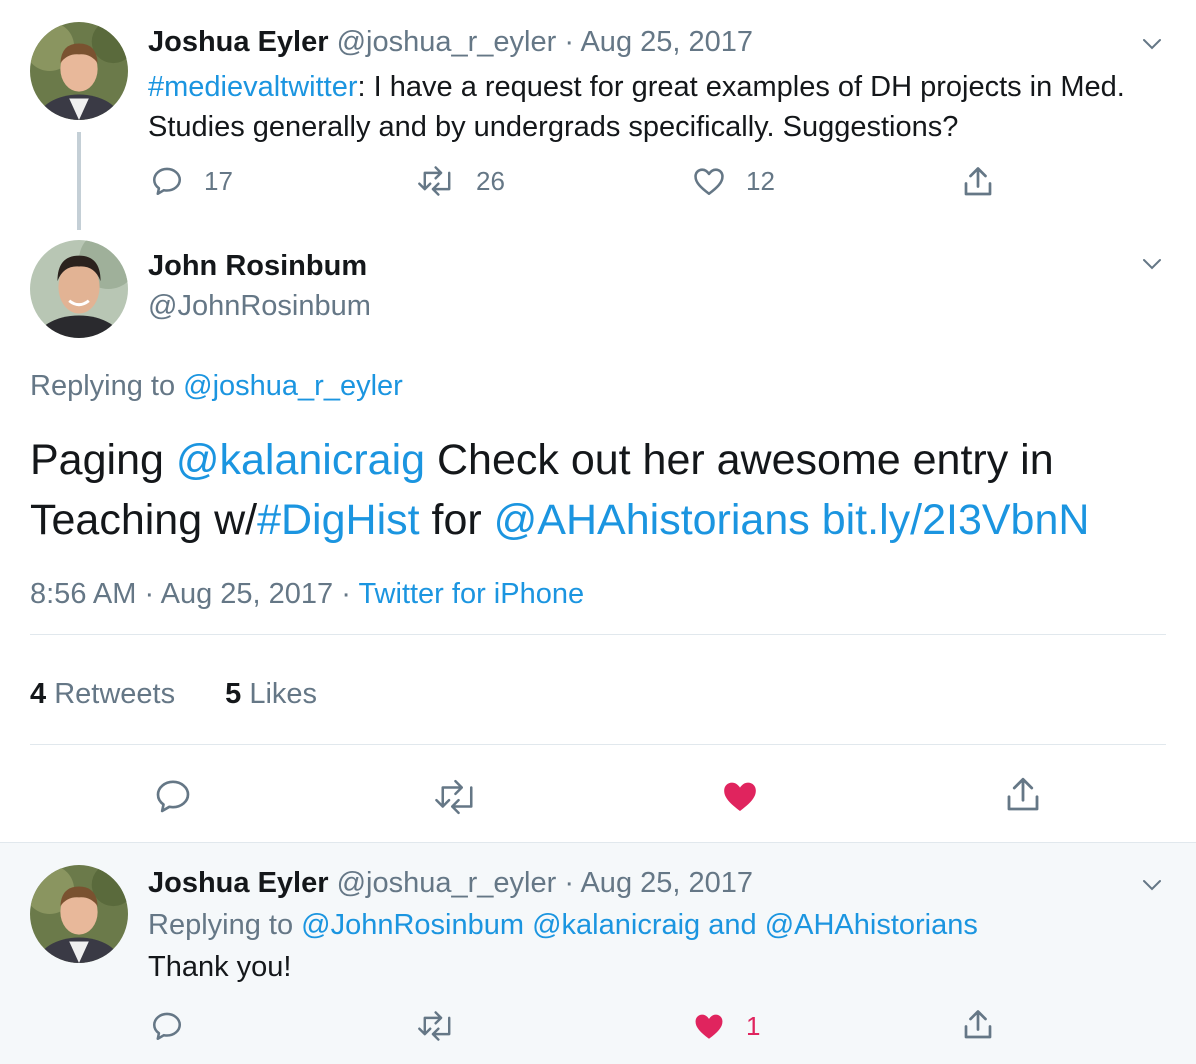 Image resolution: width=1196 pixels, height=1064 pixels. I want to click on like-button: 12, so click(733, 181).